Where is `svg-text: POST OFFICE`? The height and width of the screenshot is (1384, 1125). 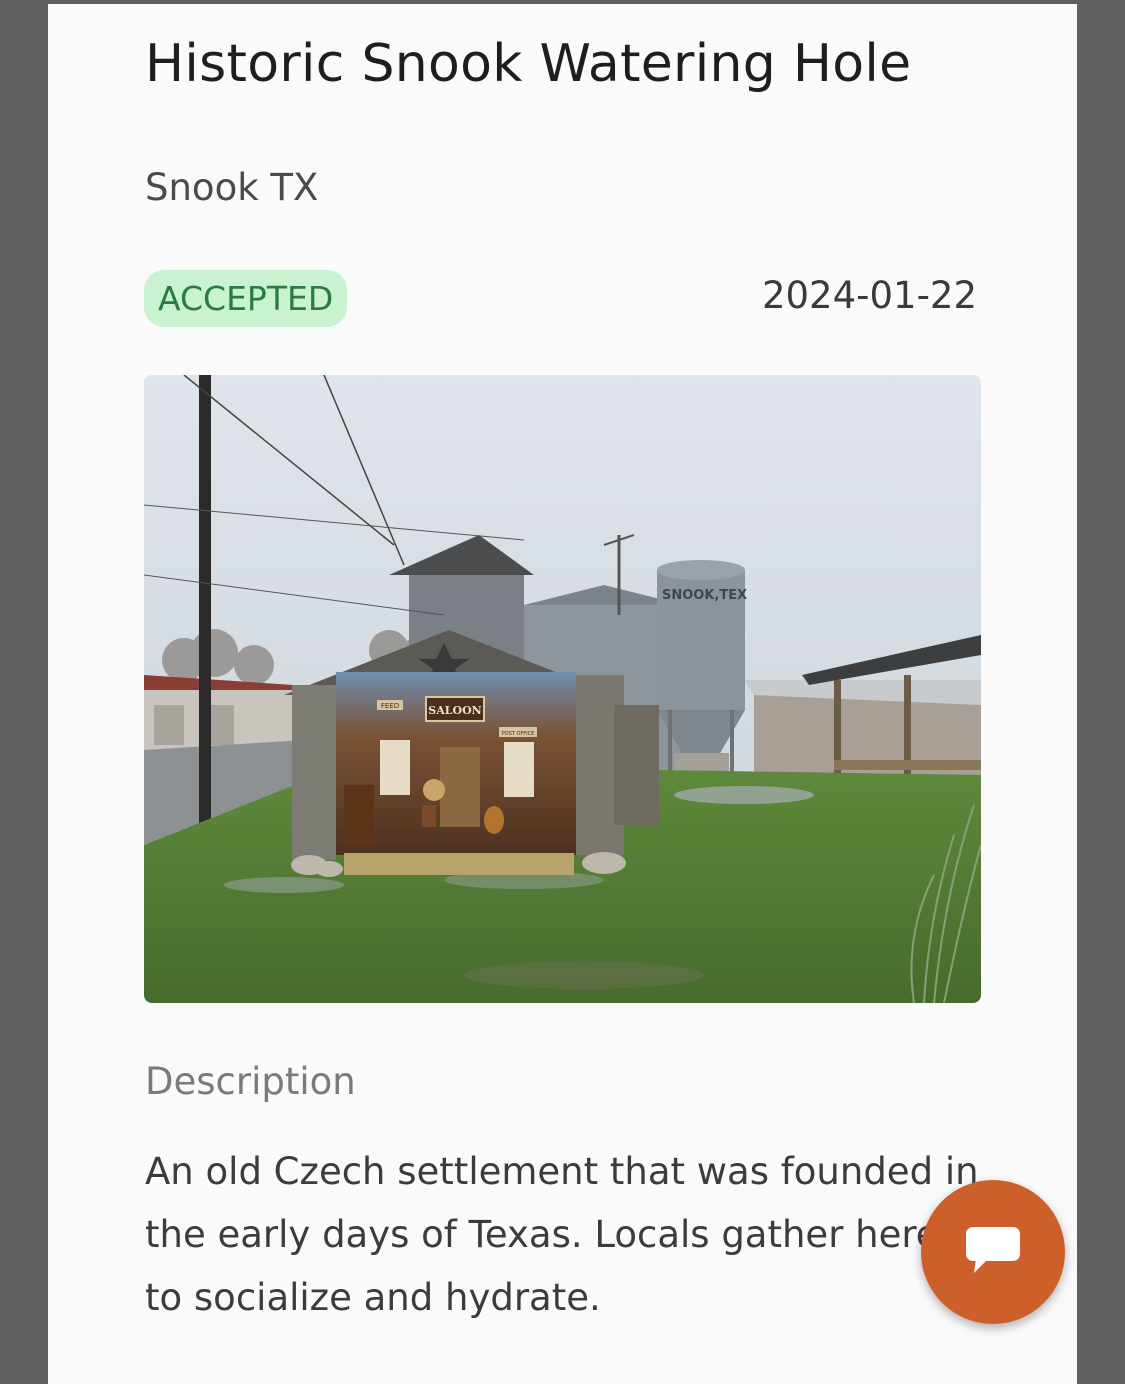 svg-text: POST OFFICE is located at coordinates (518, 734).